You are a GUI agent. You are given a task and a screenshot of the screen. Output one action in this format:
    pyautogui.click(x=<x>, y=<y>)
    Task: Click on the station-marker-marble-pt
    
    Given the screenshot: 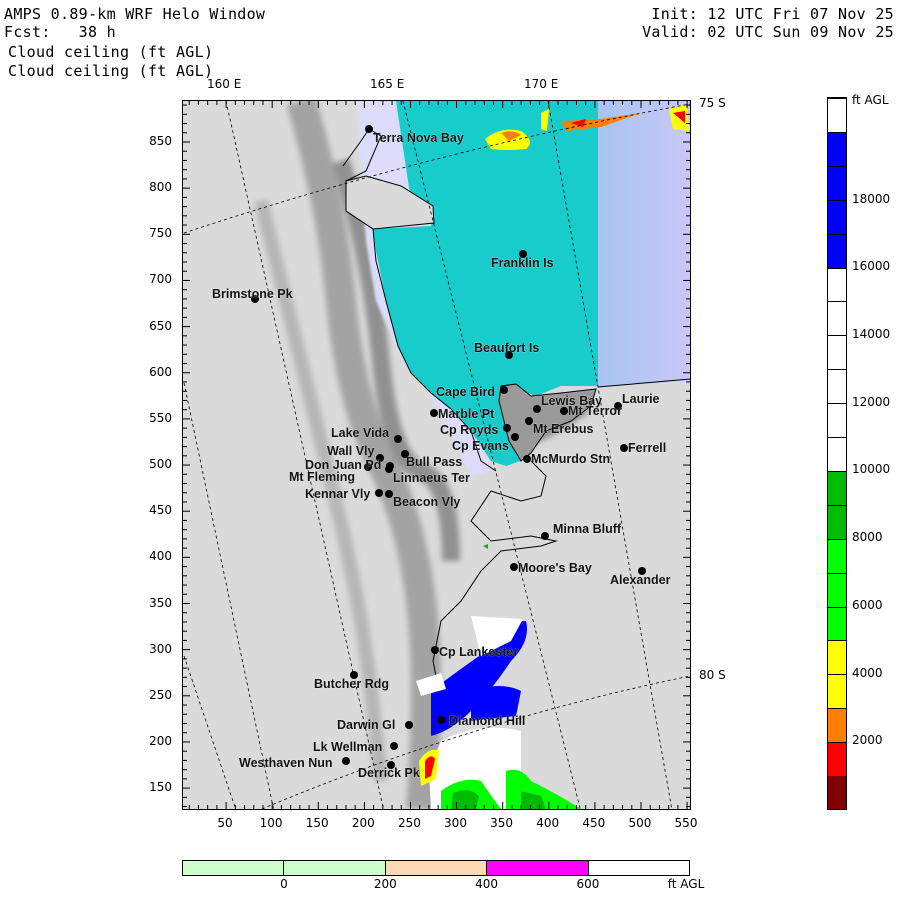 What is the action you would take?
    pyautogui.click(x=434, y=413)
    